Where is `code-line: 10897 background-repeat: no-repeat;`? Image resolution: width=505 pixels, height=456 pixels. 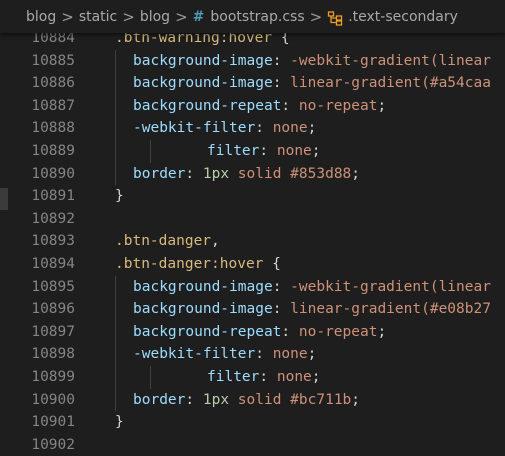
code-line: 10897 background-repeat: no-repeat; is located at coordinates (252, 332).